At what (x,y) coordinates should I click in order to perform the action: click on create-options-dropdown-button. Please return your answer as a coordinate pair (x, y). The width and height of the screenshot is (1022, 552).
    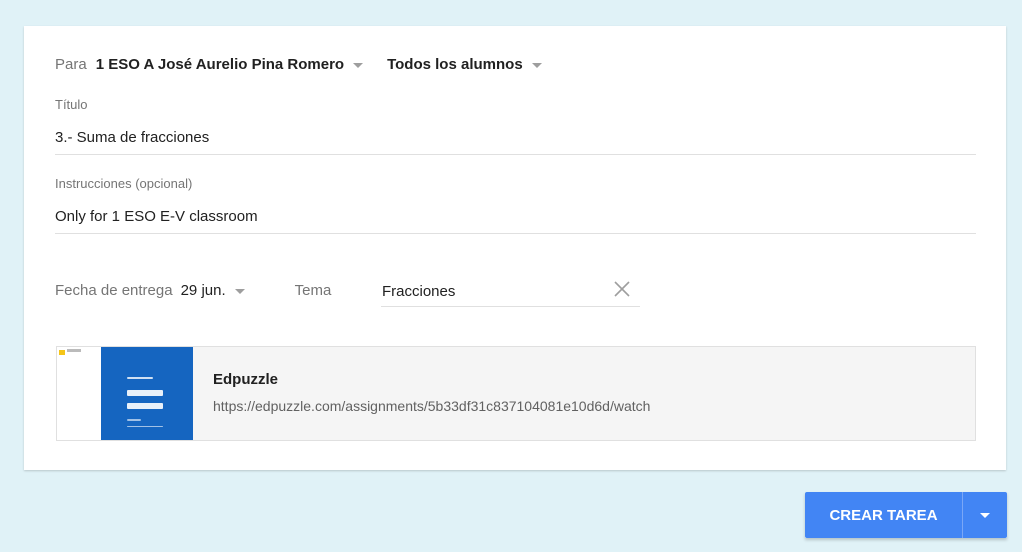
    Looking at the image, I should click on (985, 515).